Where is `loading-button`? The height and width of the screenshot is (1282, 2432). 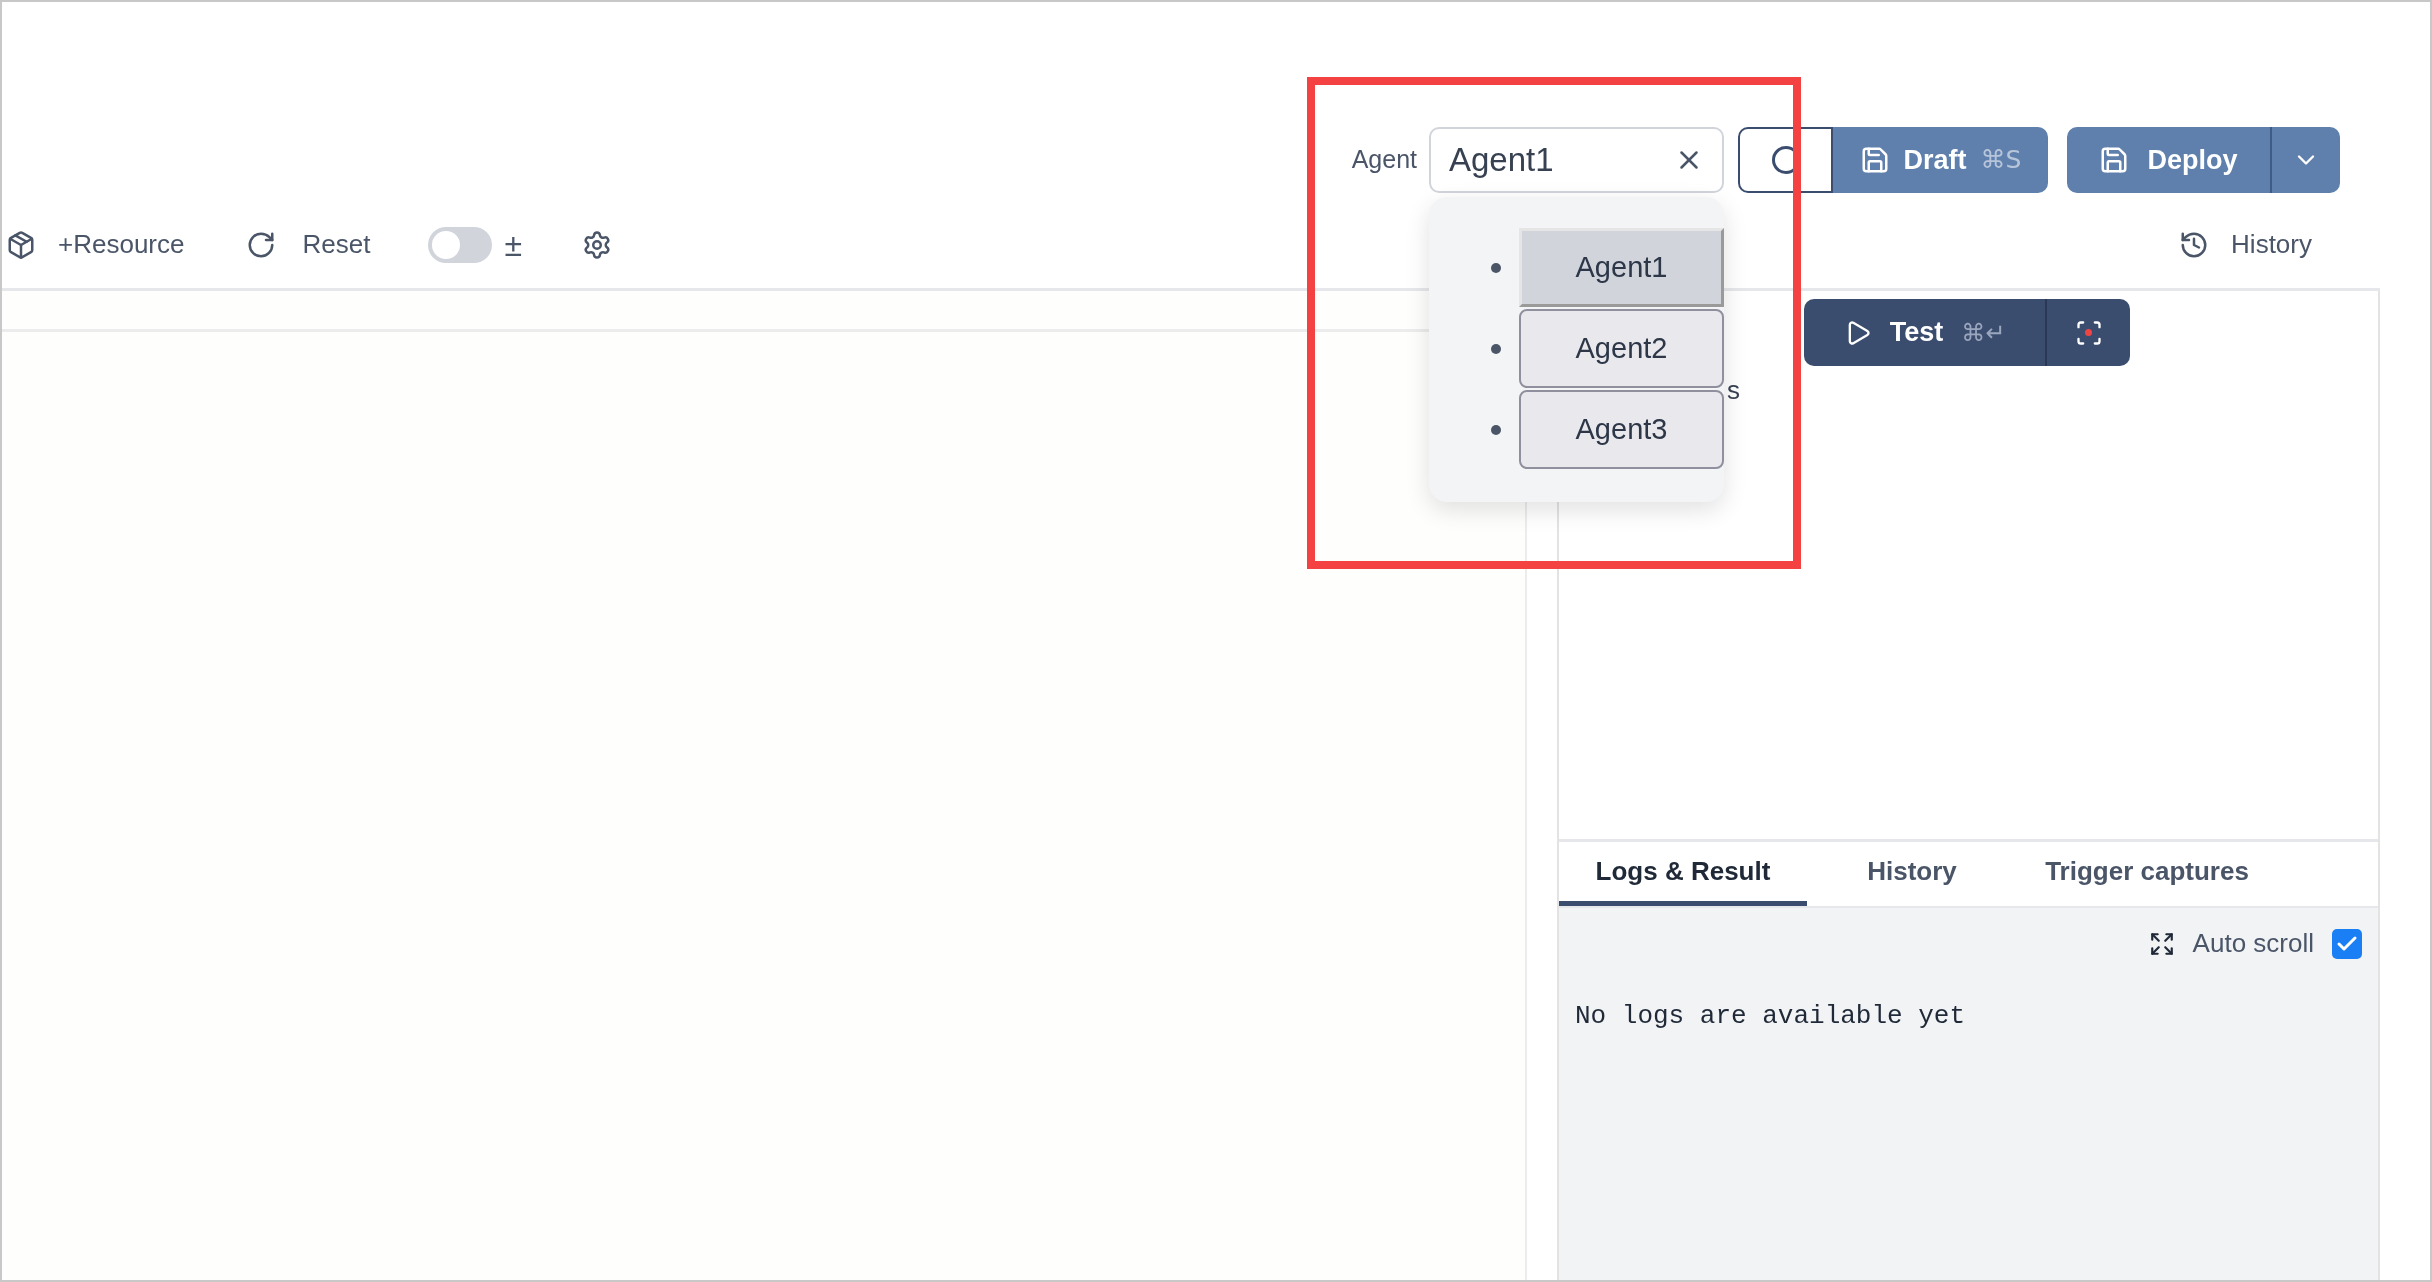
loading-button is located at coordinates (1785, 160).